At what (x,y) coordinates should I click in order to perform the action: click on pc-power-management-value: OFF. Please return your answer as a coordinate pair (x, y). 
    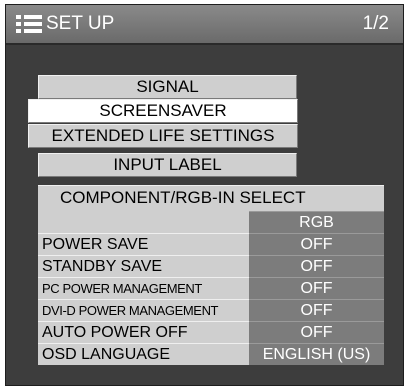
    Looking at the image, I should click on (316, 288).